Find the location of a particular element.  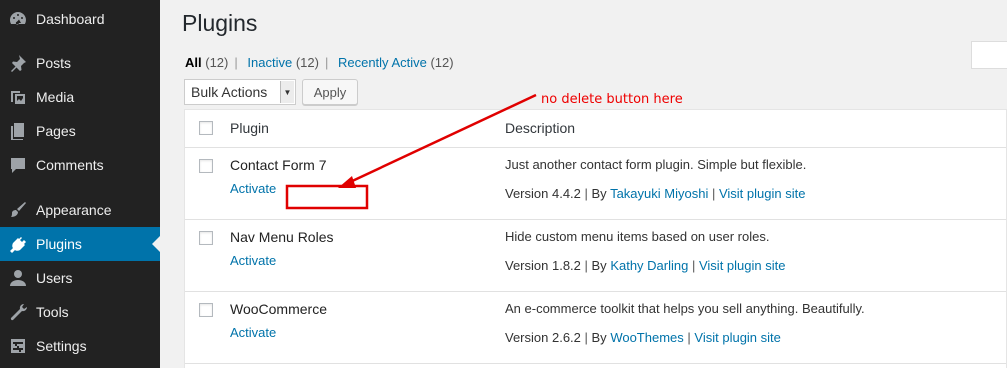

wrench-icon is located at coordinates (18, 312).